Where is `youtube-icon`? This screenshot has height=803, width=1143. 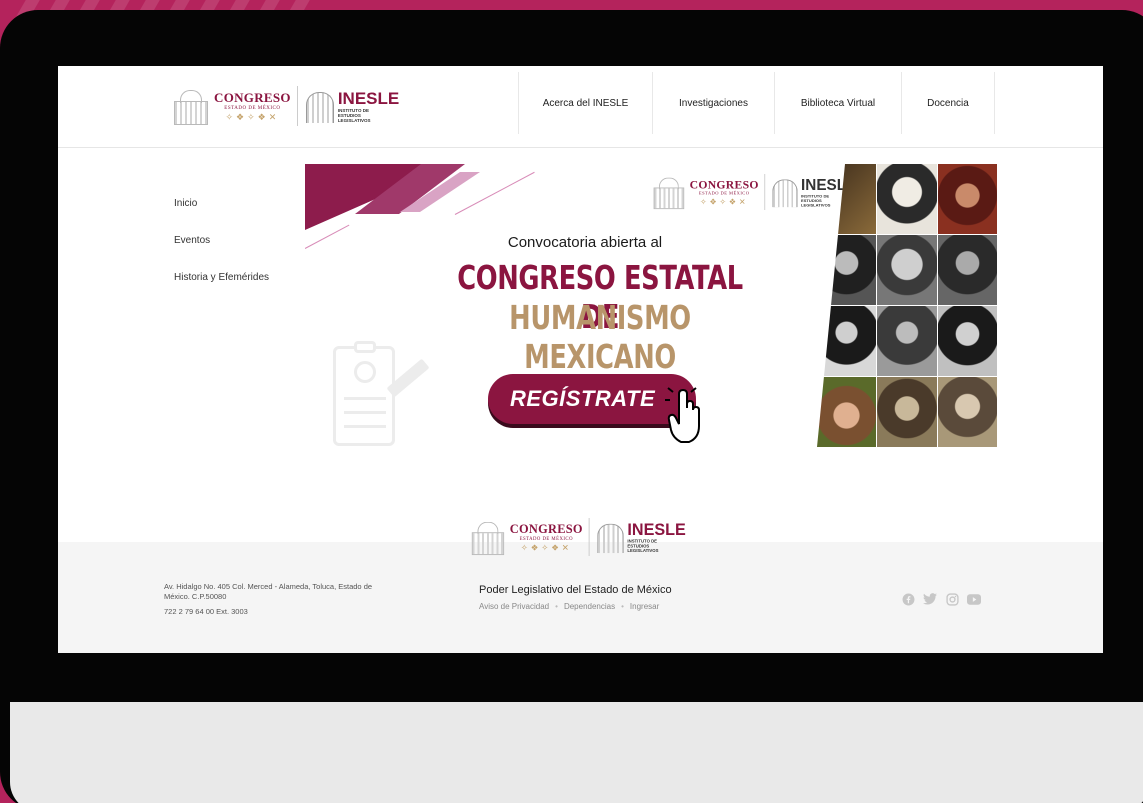 youtube-icon is located at coordinates (974, 599).